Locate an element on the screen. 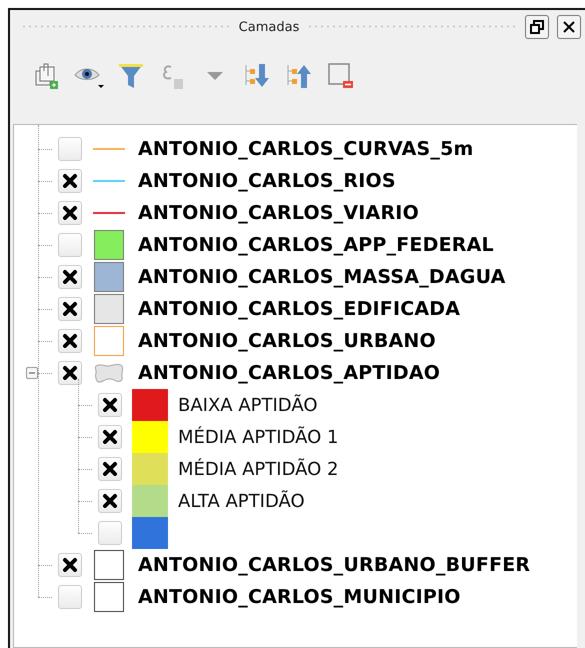  restore-icon is located at coordinates (537, 27).